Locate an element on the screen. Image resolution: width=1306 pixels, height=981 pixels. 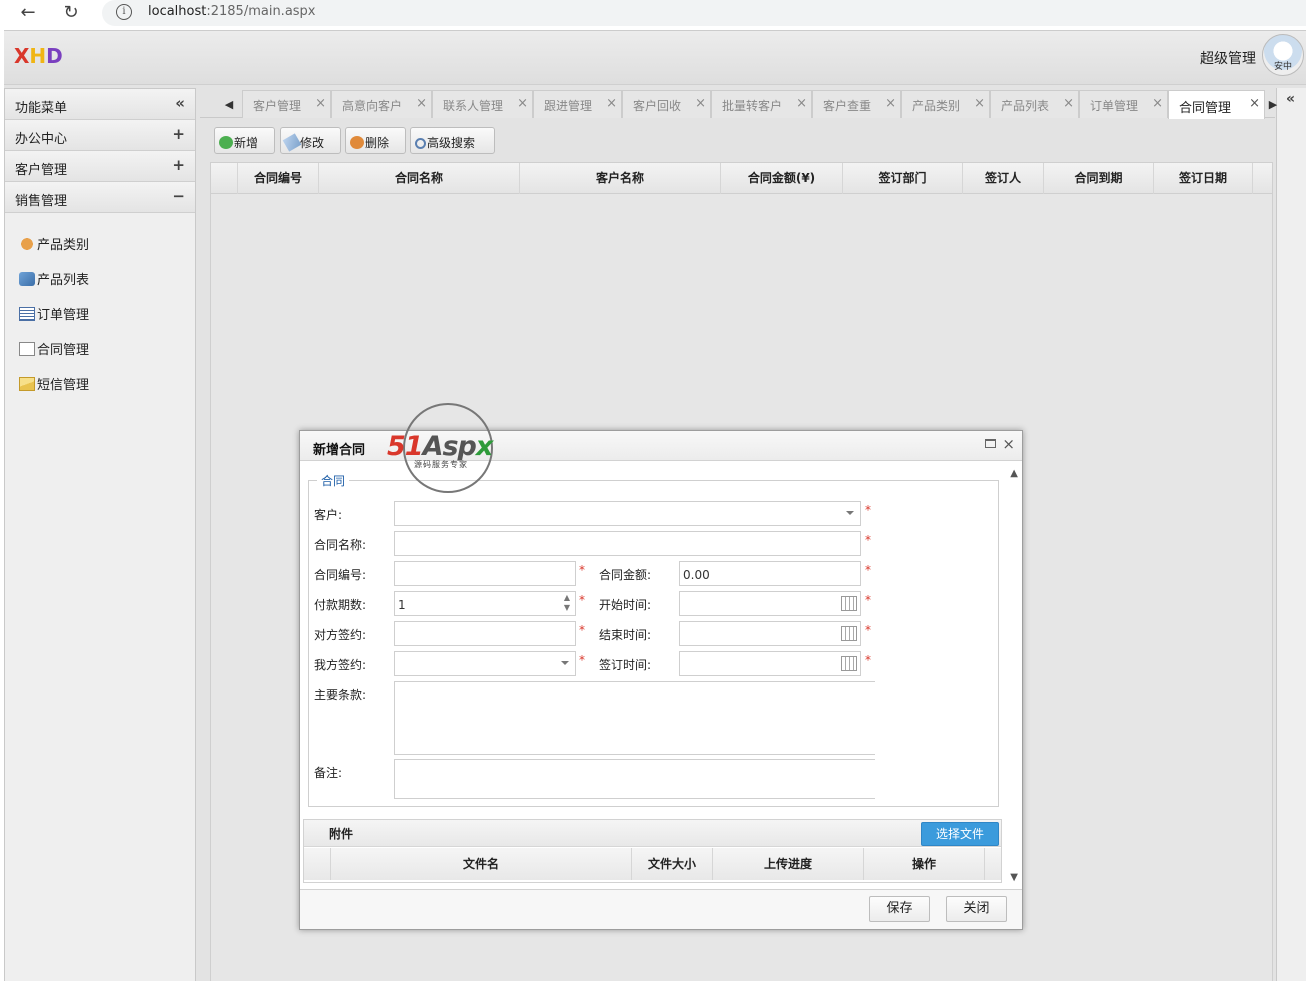
tab-contract: 合同管理 × is located at coordinates (1216, 104).